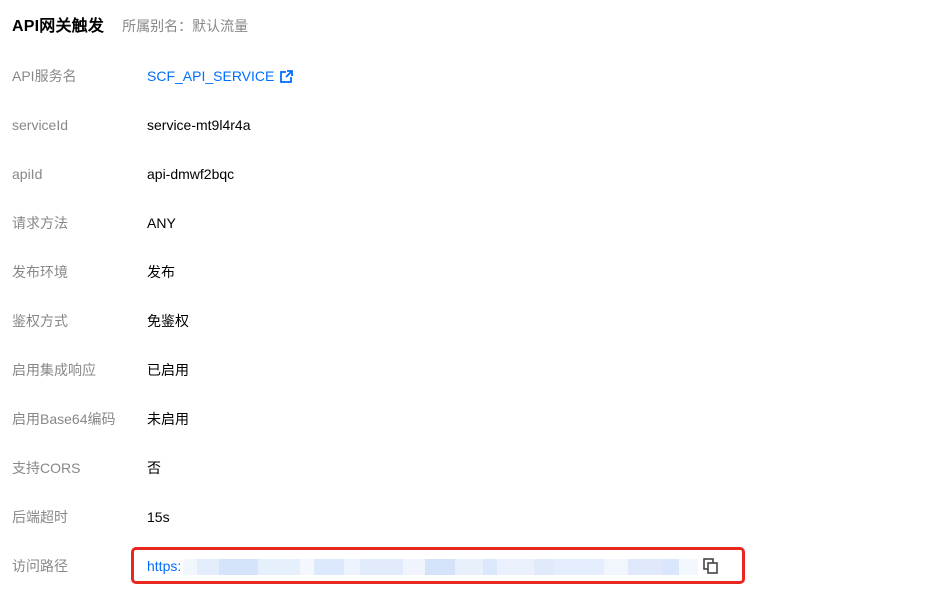 This screenshot has height=590, width=949. I want to click on detail-label: 启用集成响应, so click(54, 370).